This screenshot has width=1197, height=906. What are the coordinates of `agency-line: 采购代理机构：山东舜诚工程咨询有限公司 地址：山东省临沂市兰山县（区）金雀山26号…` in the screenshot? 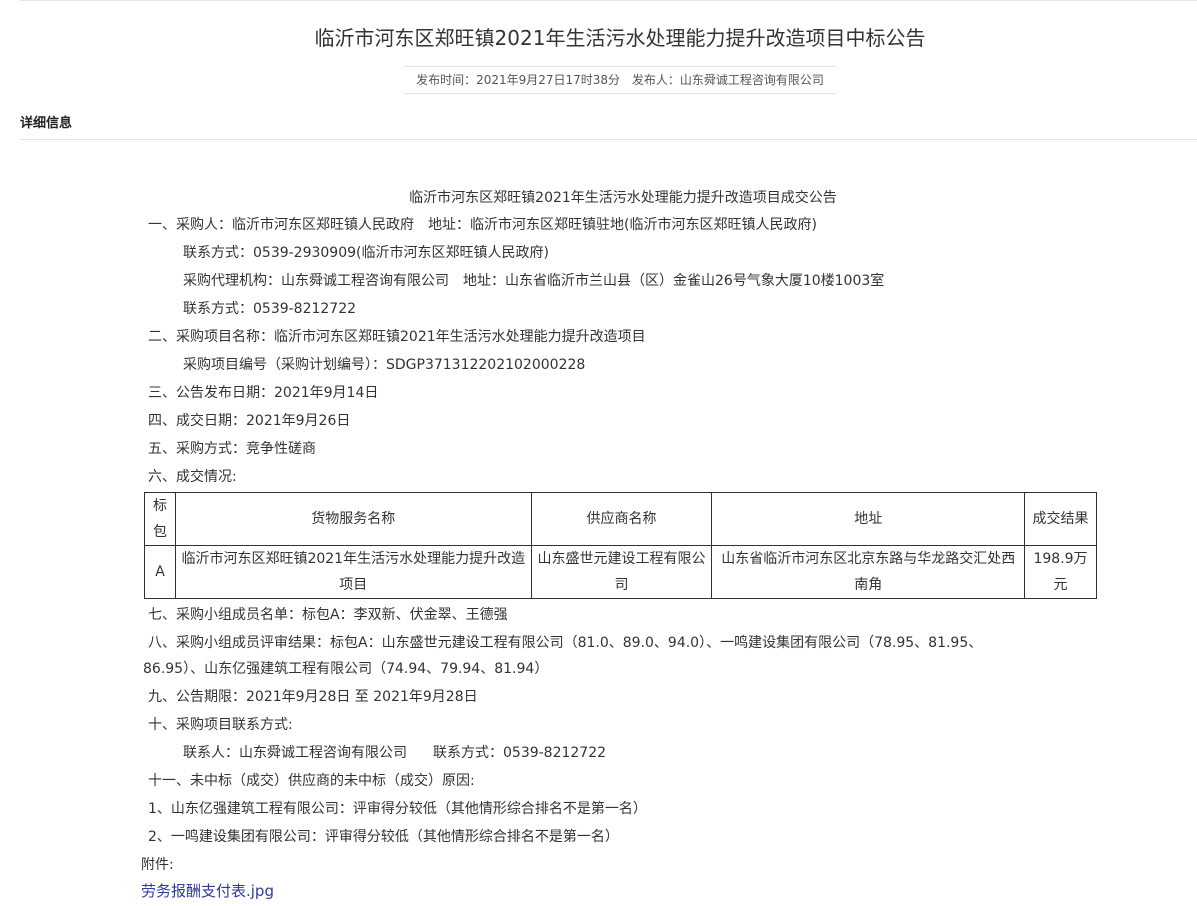 It's located at (533, 281).